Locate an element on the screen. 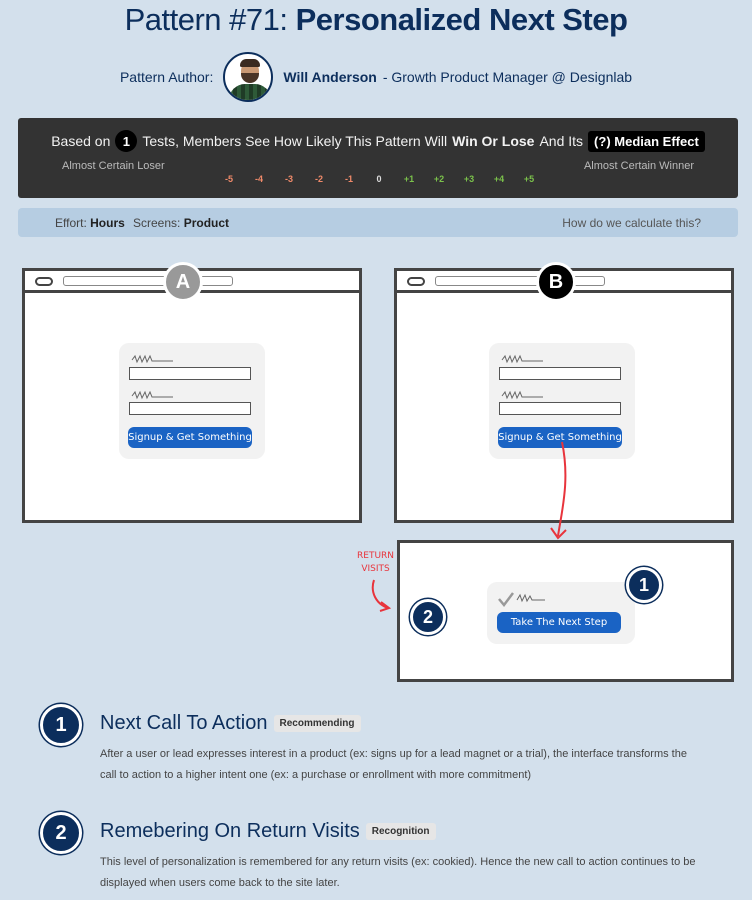  avatar is located at coordinates (248, 77).